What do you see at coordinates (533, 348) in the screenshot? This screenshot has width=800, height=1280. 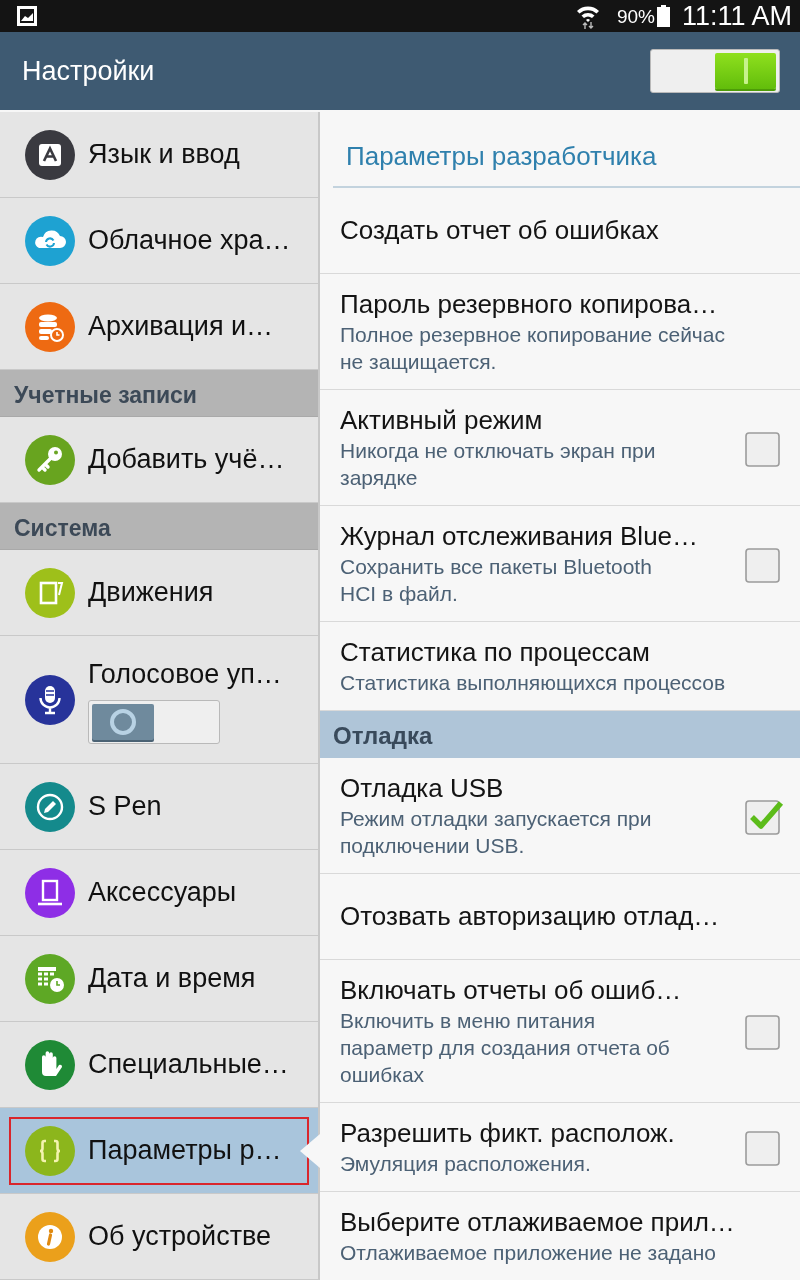 I see `setting-description: Полное резервное копирование сейчас не защищается.` at bounding box center [533, 348].